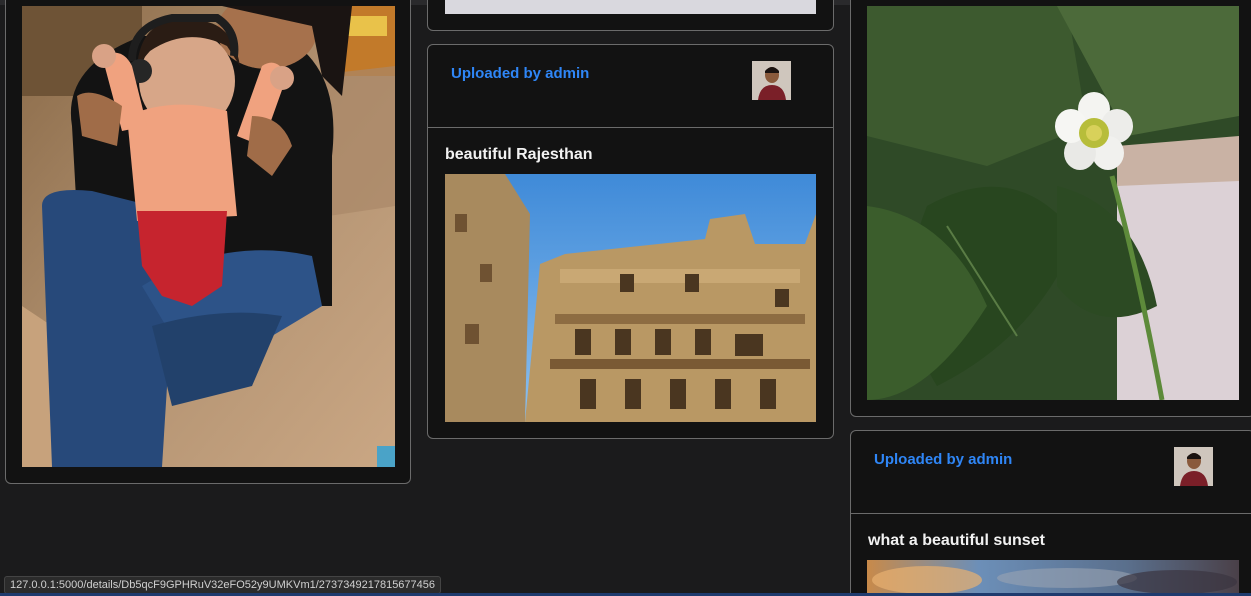  Describe the element at coordinates (519, 154) in the screenshot. I see `post-title: beautiful Rajesthan` at that location.